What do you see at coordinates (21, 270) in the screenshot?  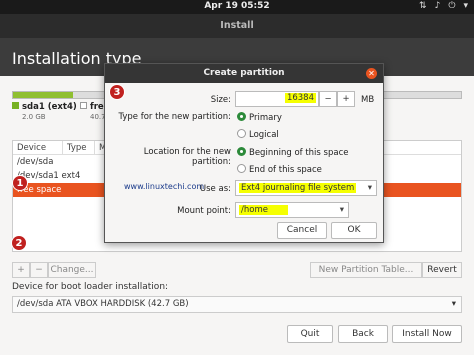 I see `add-partition-button: +` at bounding box center [21, 270].